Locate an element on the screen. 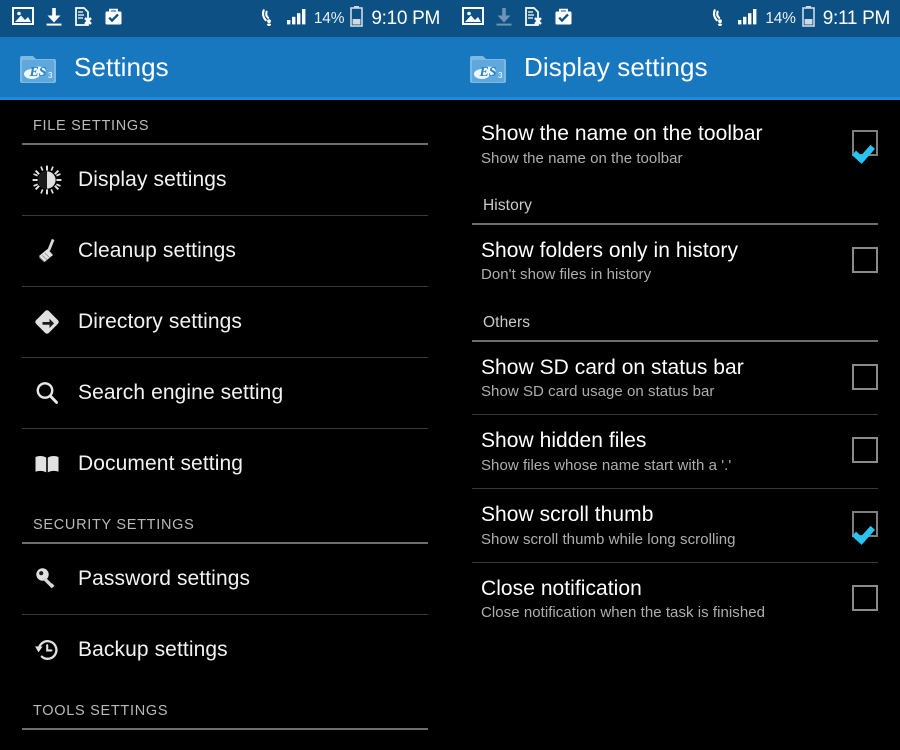  pref-subtitle: Show the name on the toolbar is located at coordinates (582, 158).